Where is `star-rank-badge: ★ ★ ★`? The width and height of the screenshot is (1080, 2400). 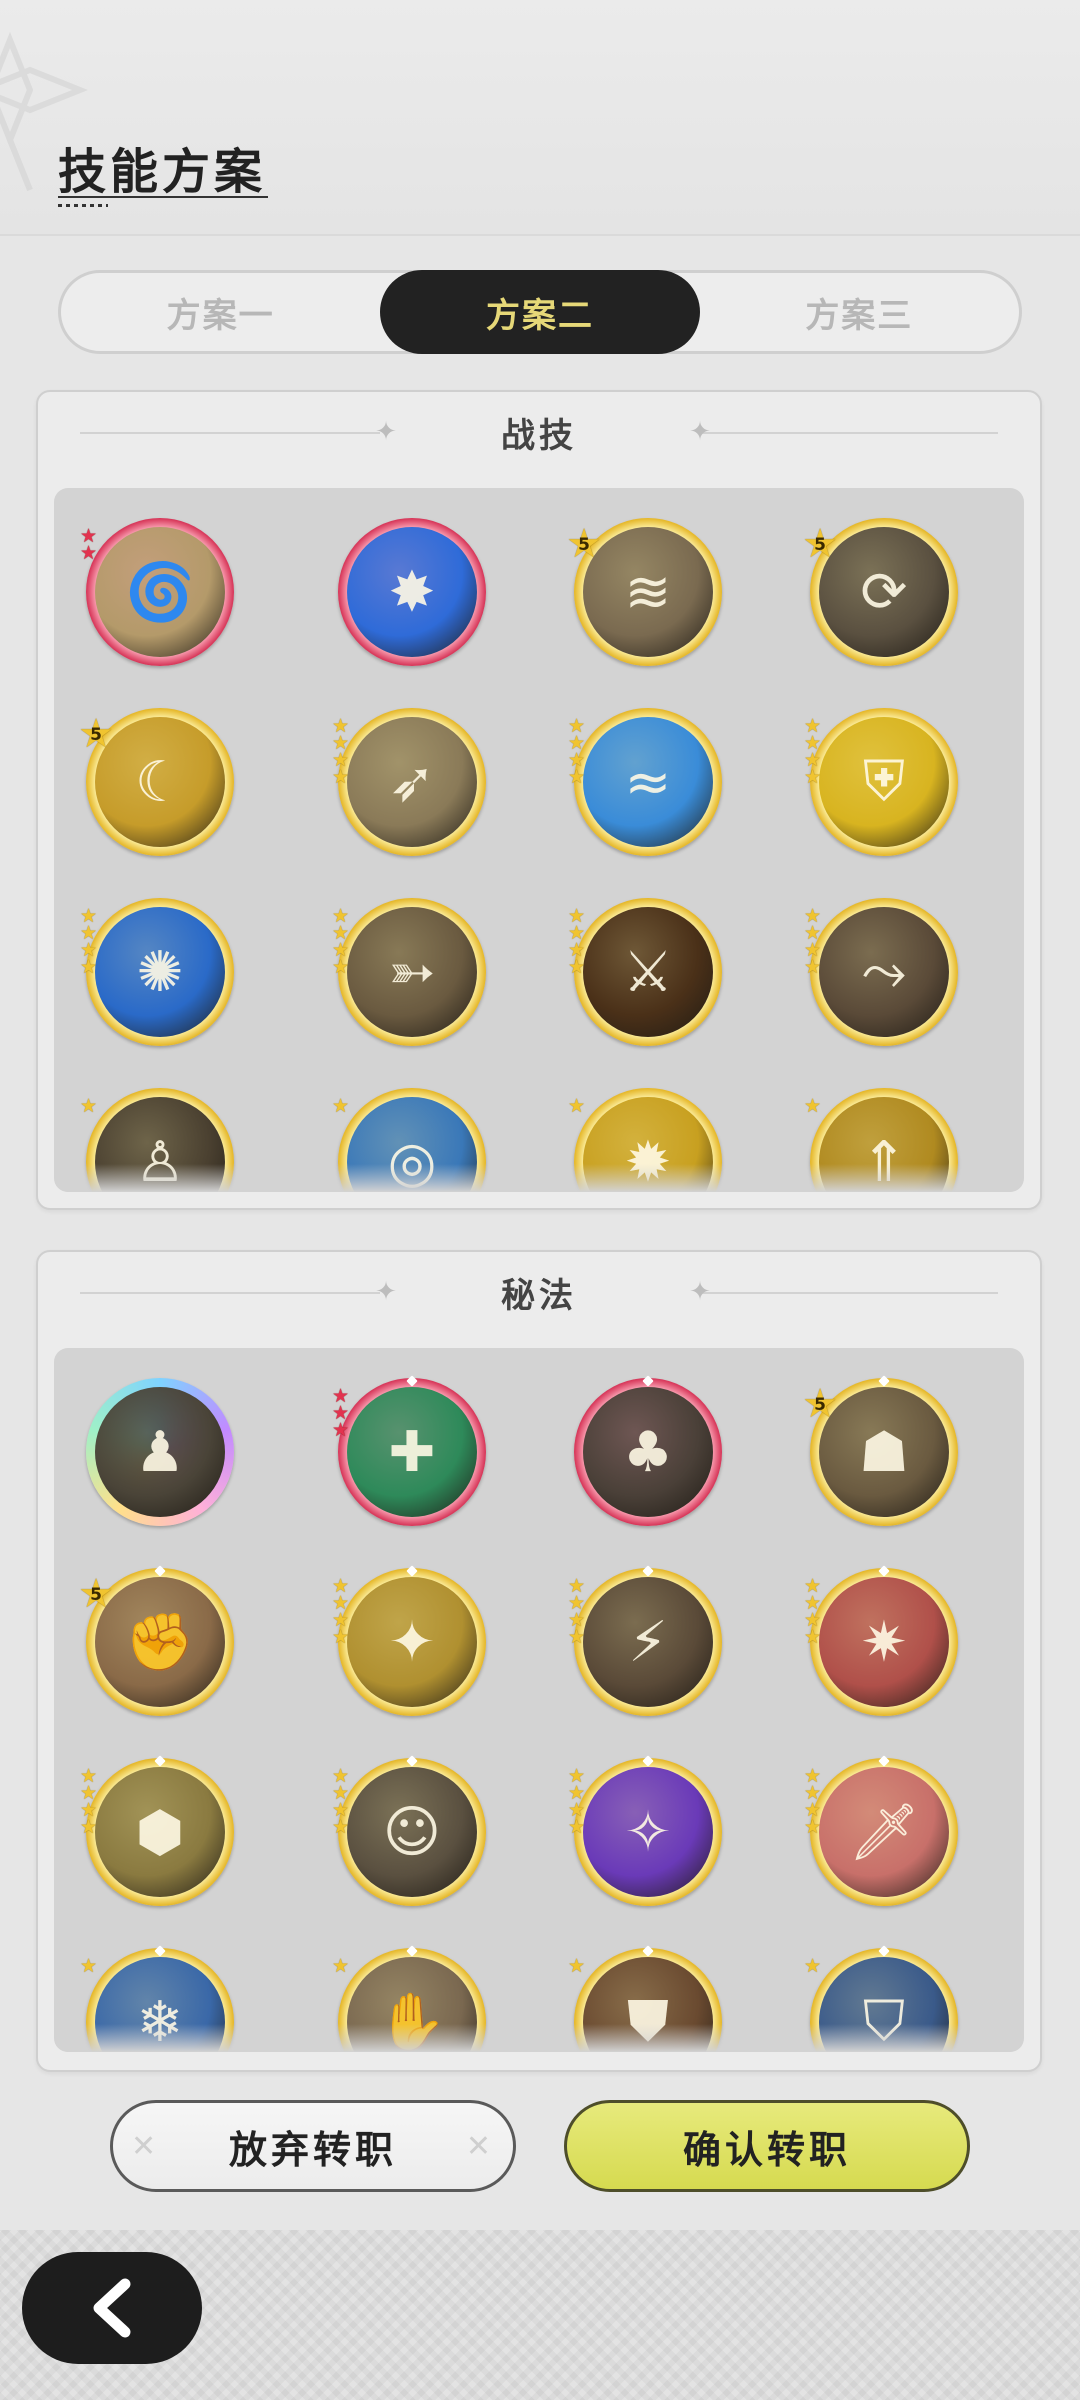 star-rank-badge: ★ ★ ★ is located at coordinates (341, 1414).